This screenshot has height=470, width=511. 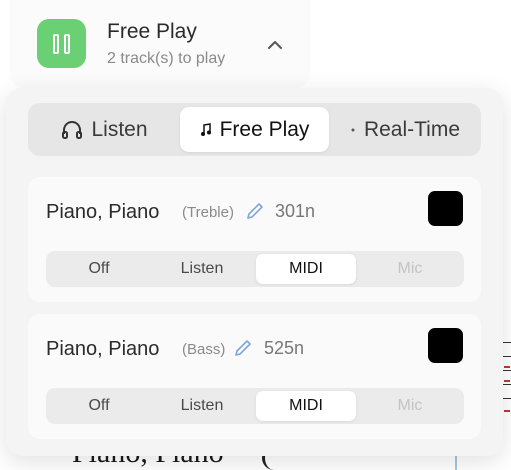 I want to click on mode-tabs: Listen Free Play Real-Time, so click(x=254, y=129).